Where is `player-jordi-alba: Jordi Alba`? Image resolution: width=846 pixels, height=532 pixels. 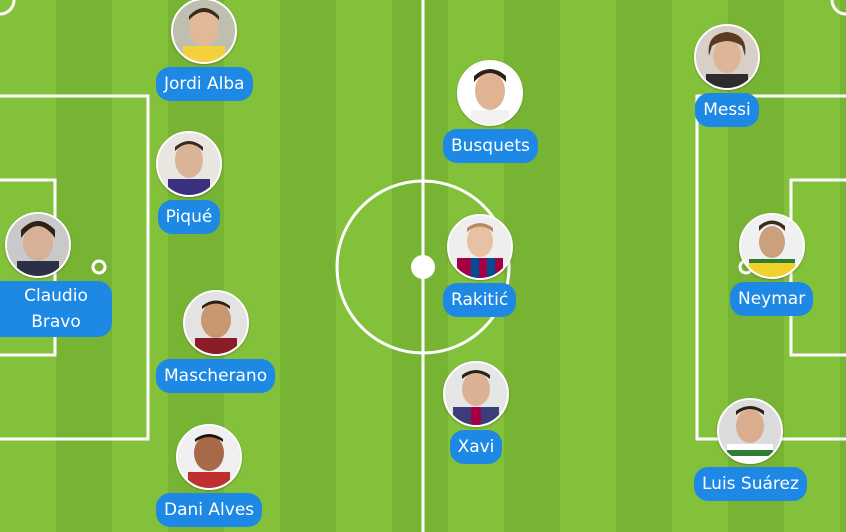 player-jordi-alba: Jordi Alba is located at coordinates (204, 50).